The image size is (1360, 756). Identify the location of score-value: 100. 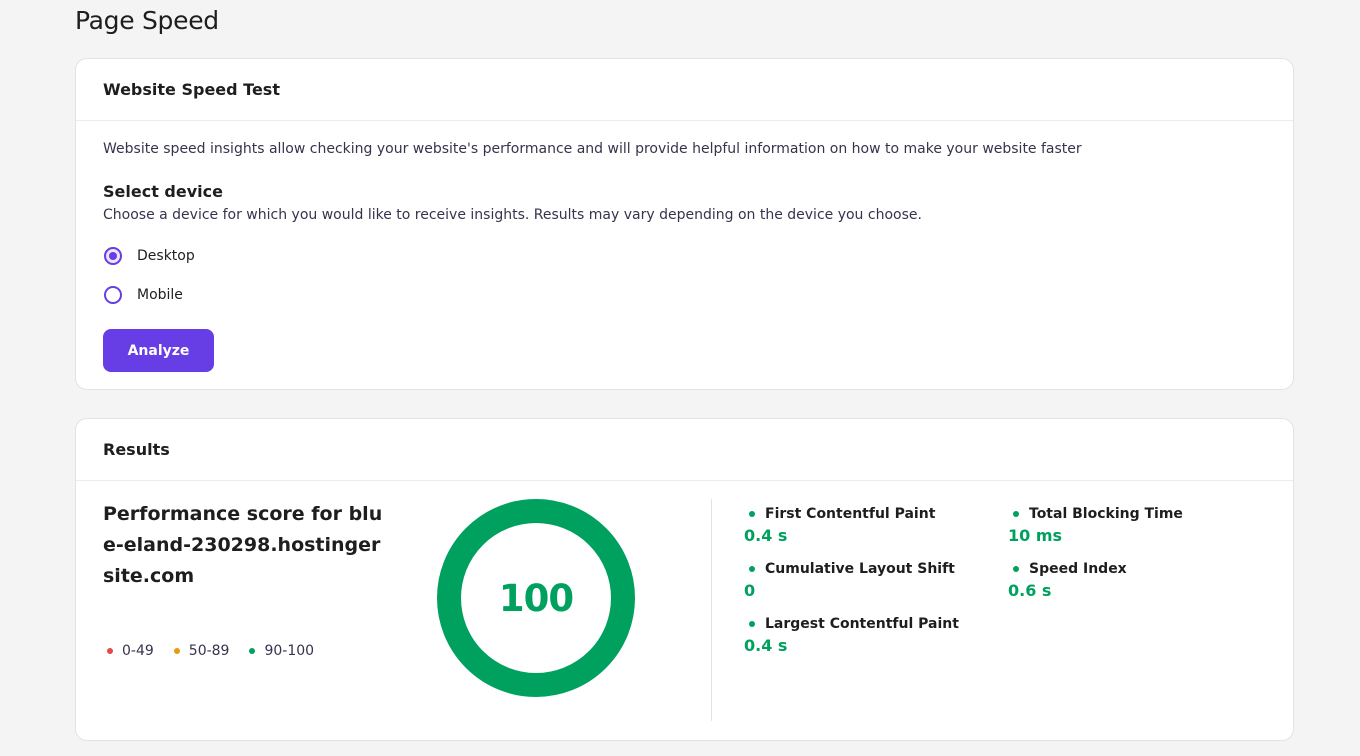
(536, 598).